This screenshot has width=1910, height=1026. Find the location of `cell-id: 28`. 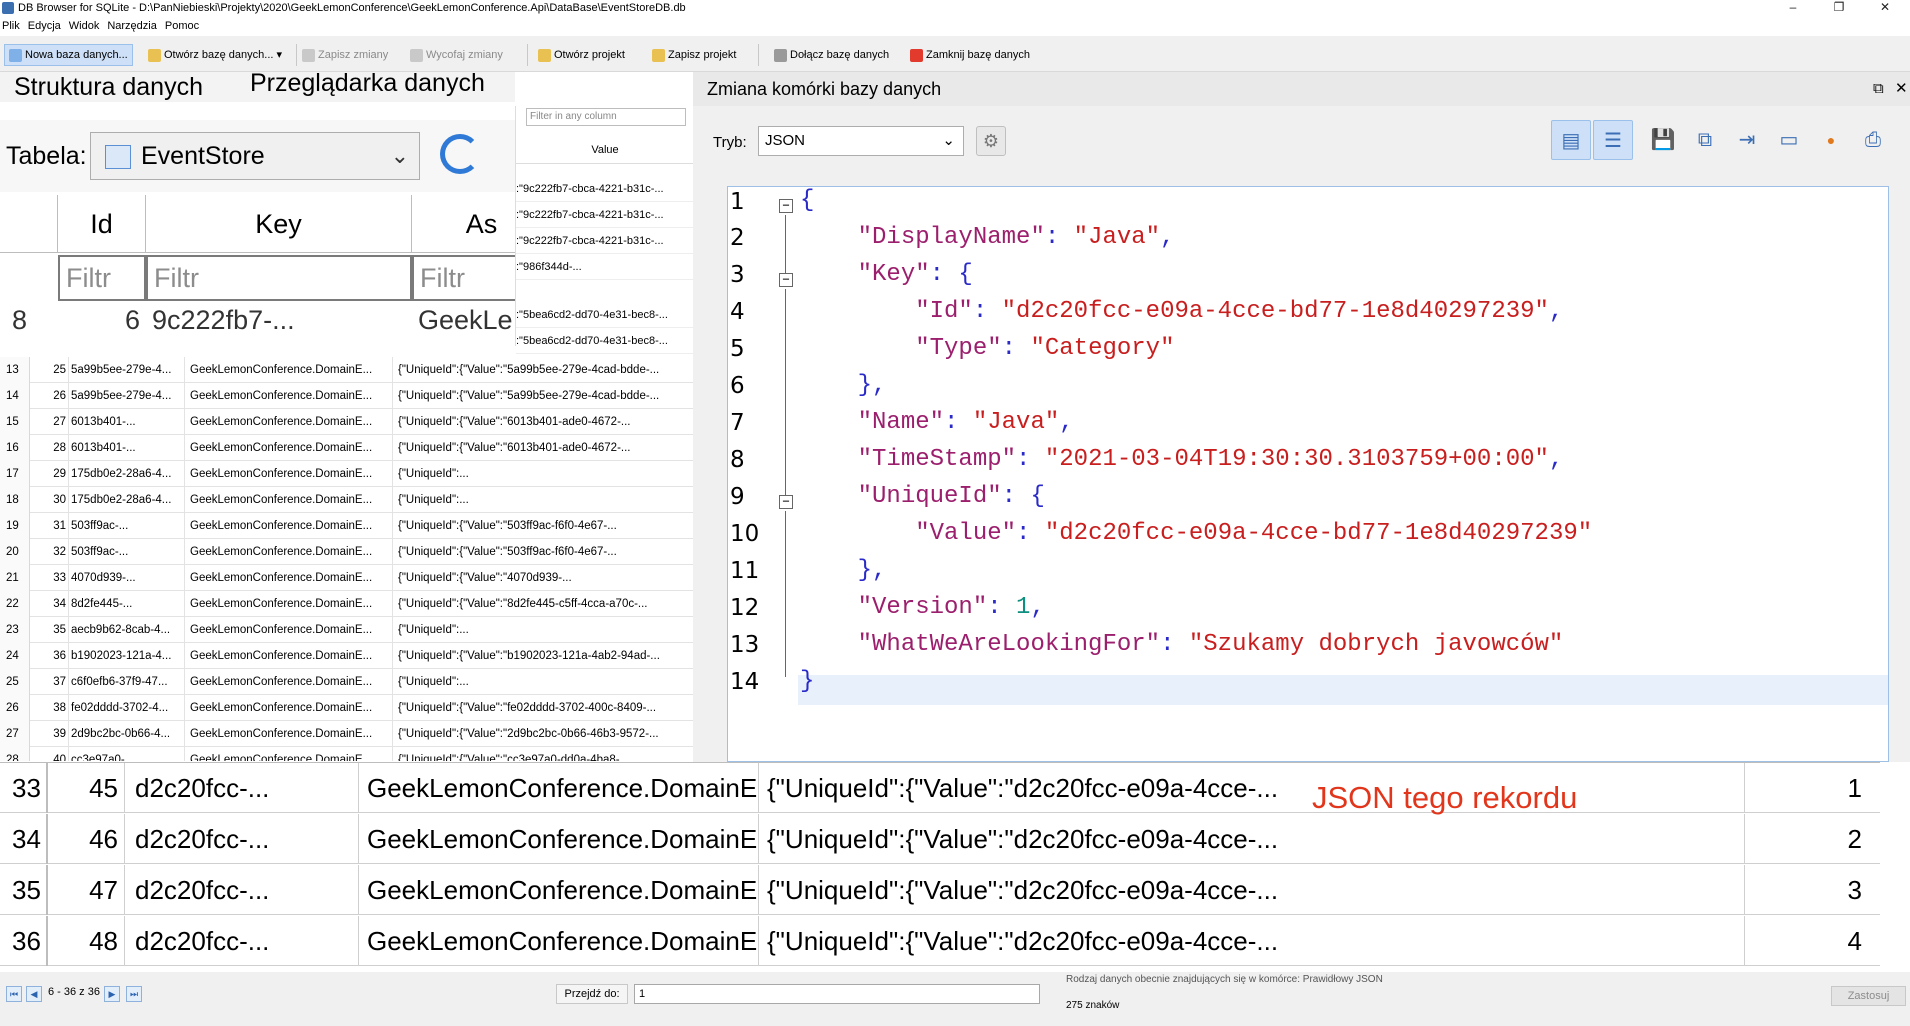

cell-id: 28 is located at coordinates (48, 448).